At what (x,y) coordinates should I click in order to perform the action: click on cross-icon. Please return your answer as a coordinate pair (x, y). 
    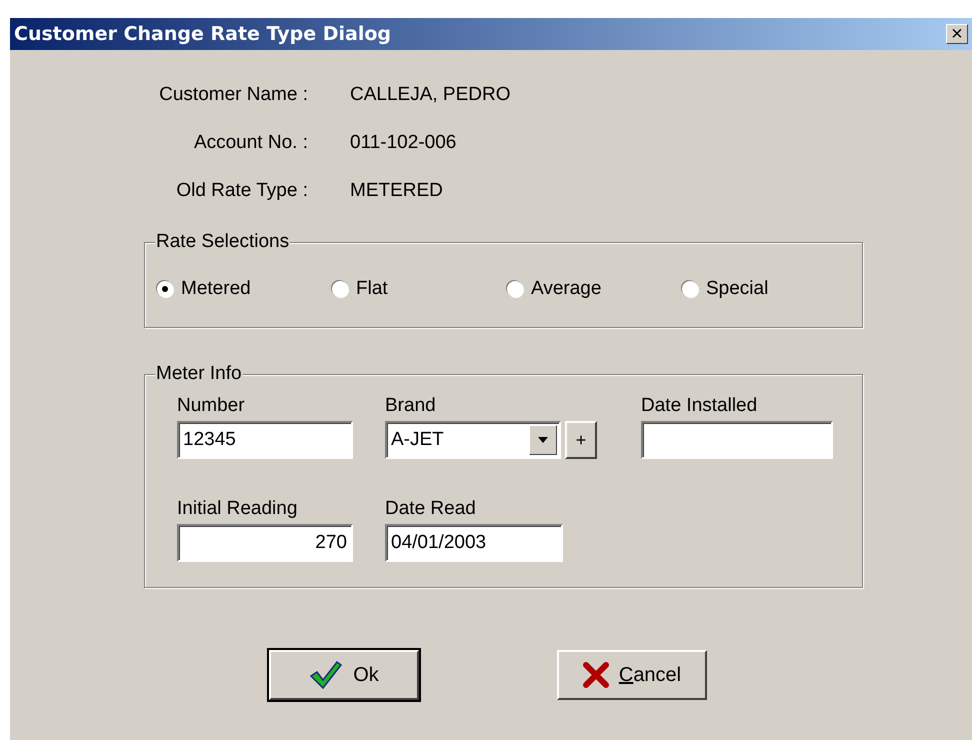
    Looking at the image, I should click on (595, 675).